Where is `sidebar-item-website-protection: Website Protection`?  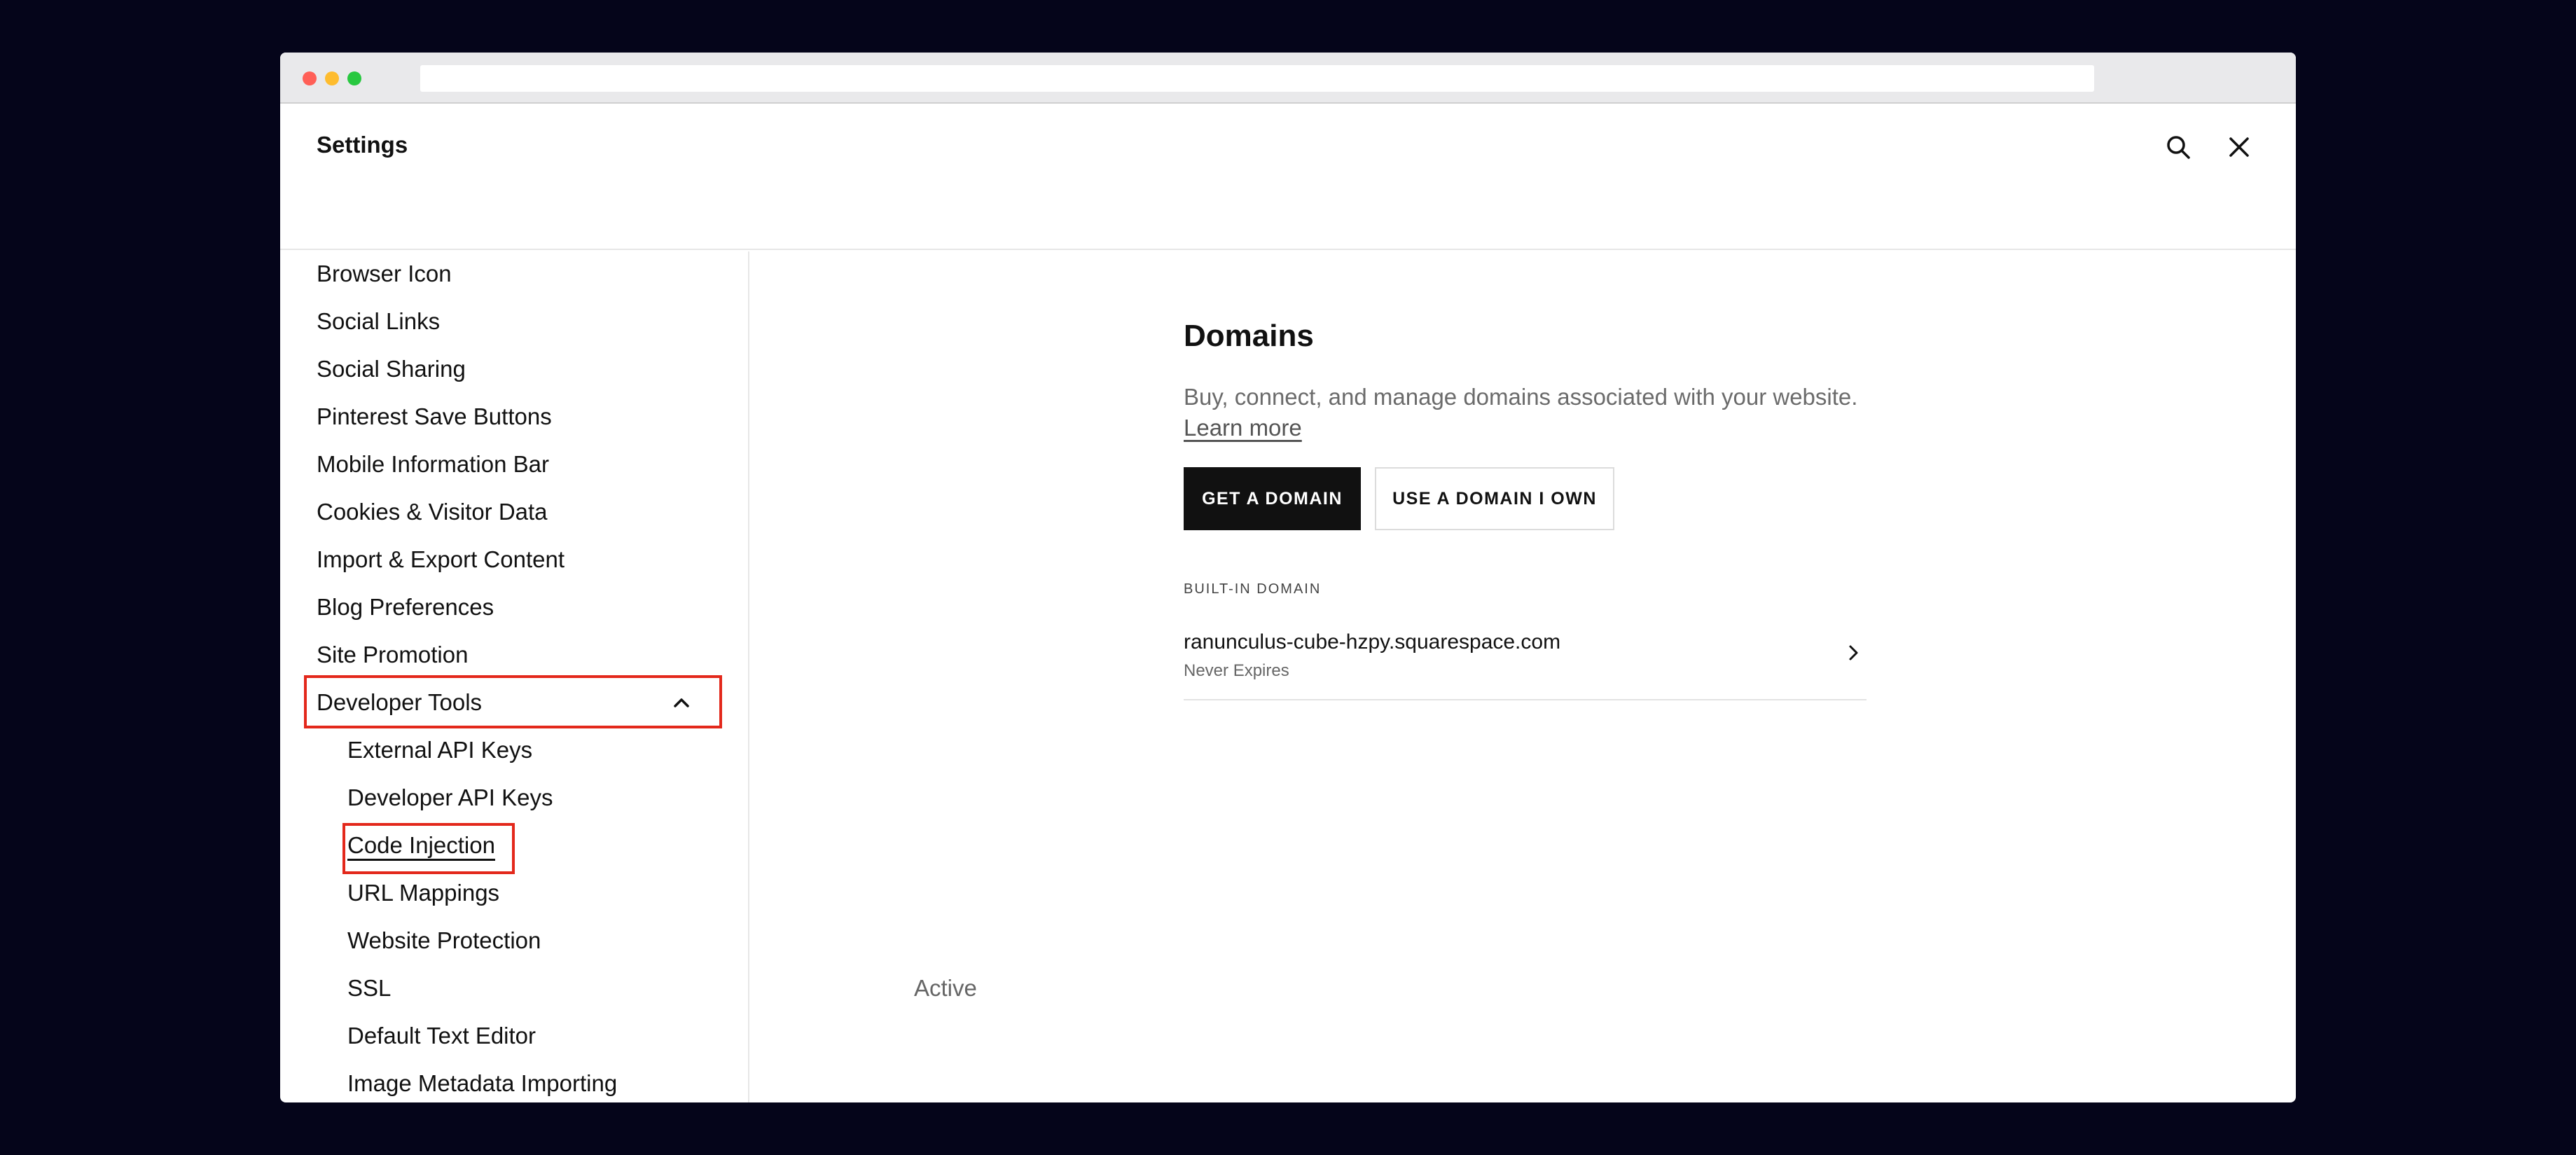
sidebar-item-website-protection: Website Protection is located at coordinates (444, 941).